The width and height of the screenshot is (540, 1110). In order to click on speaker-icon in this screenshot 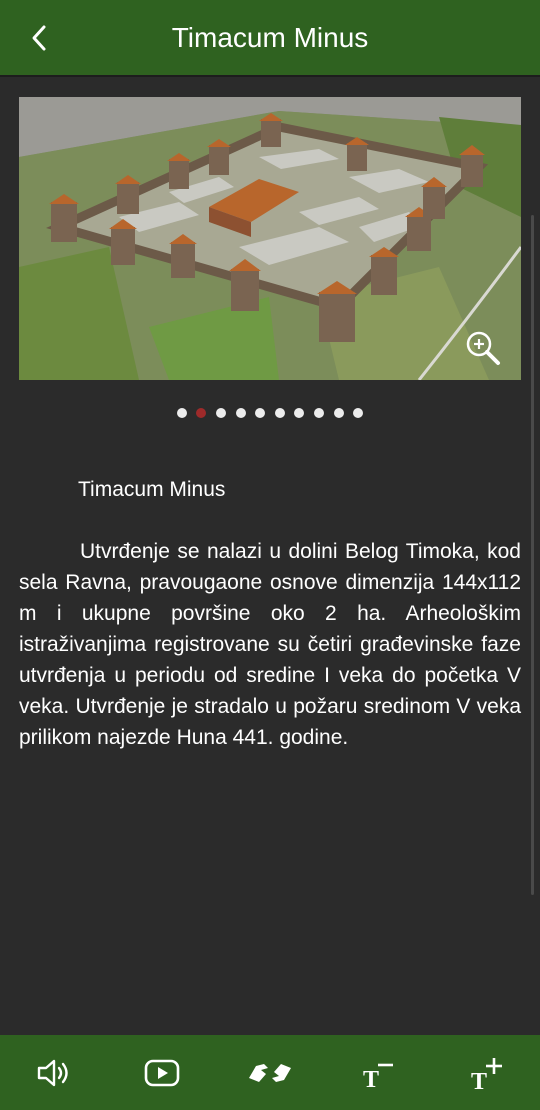, I will do `click(52, 1072)`.